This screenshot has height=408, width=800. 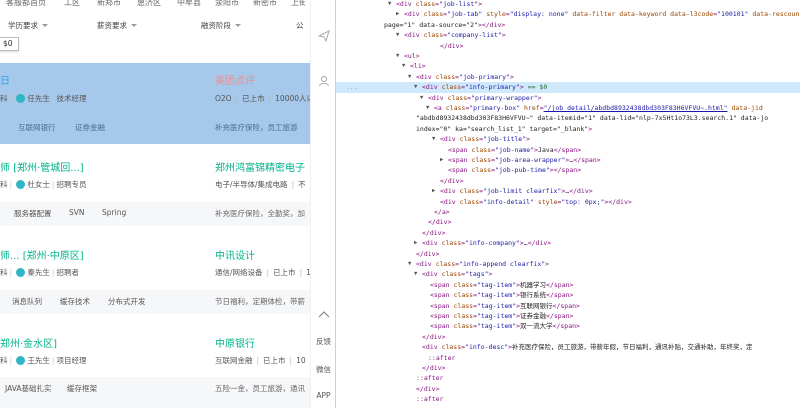 I want to click on job-title: 师... [郑州·中原区], so click(x=42, y=254).